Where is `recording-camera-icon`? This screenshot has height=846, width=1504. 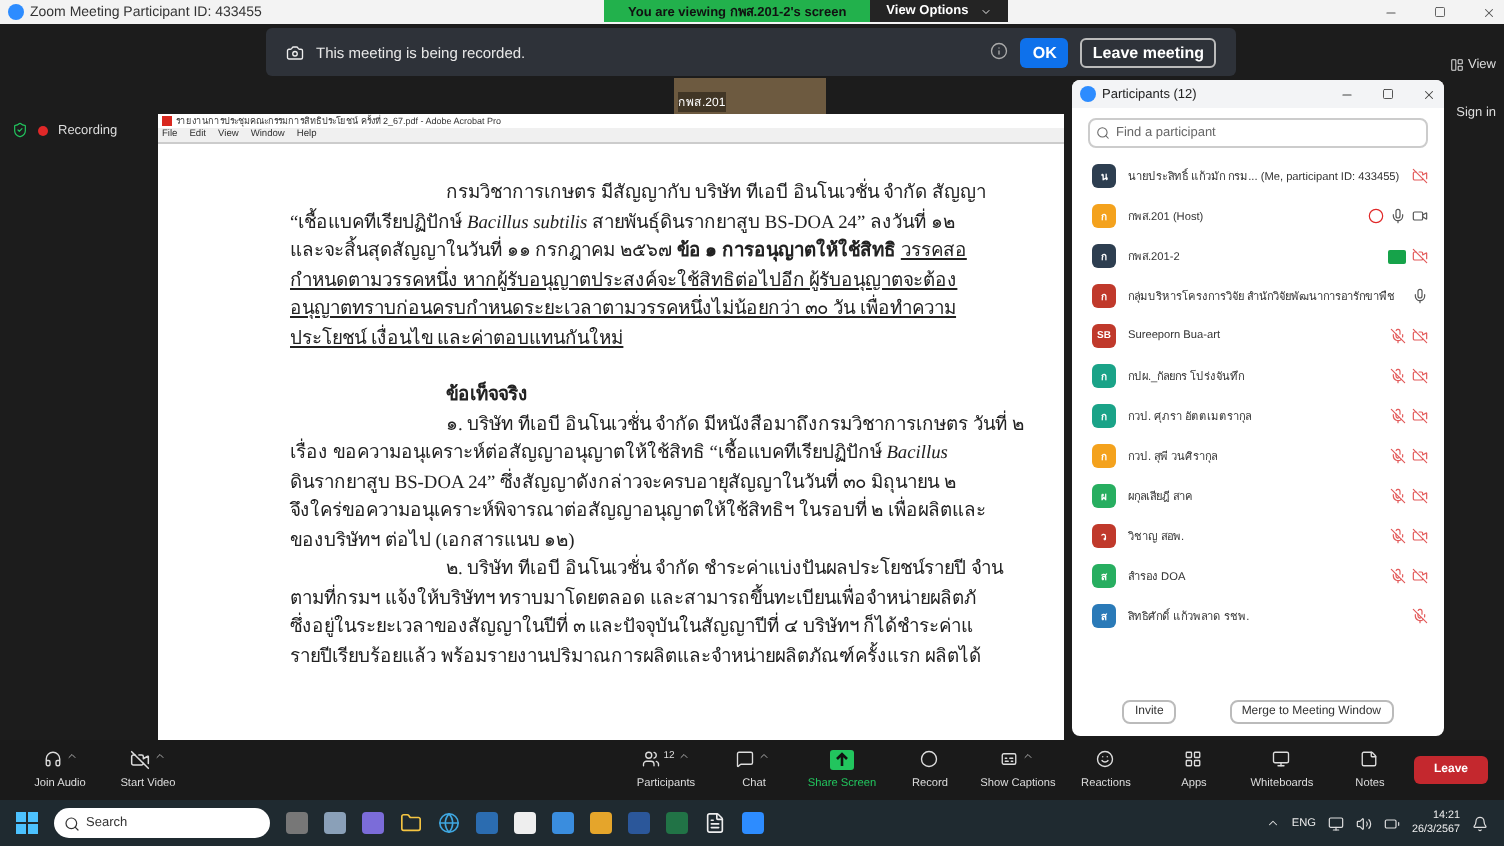 recording-camera-icon is located at coordinates (295, 52).